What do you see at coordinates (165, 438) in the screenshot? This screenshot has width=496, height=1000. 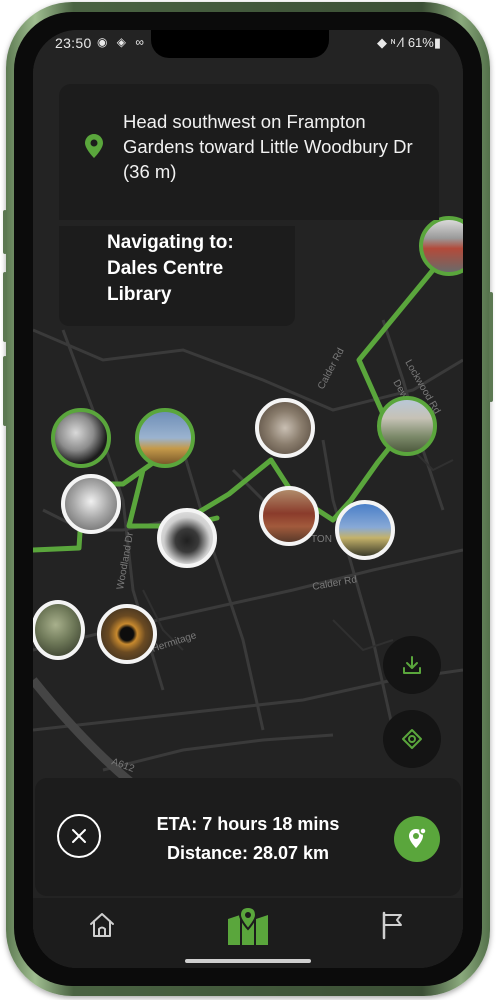 I see `poi-marker-windmill` at bounding box center [165, 438].